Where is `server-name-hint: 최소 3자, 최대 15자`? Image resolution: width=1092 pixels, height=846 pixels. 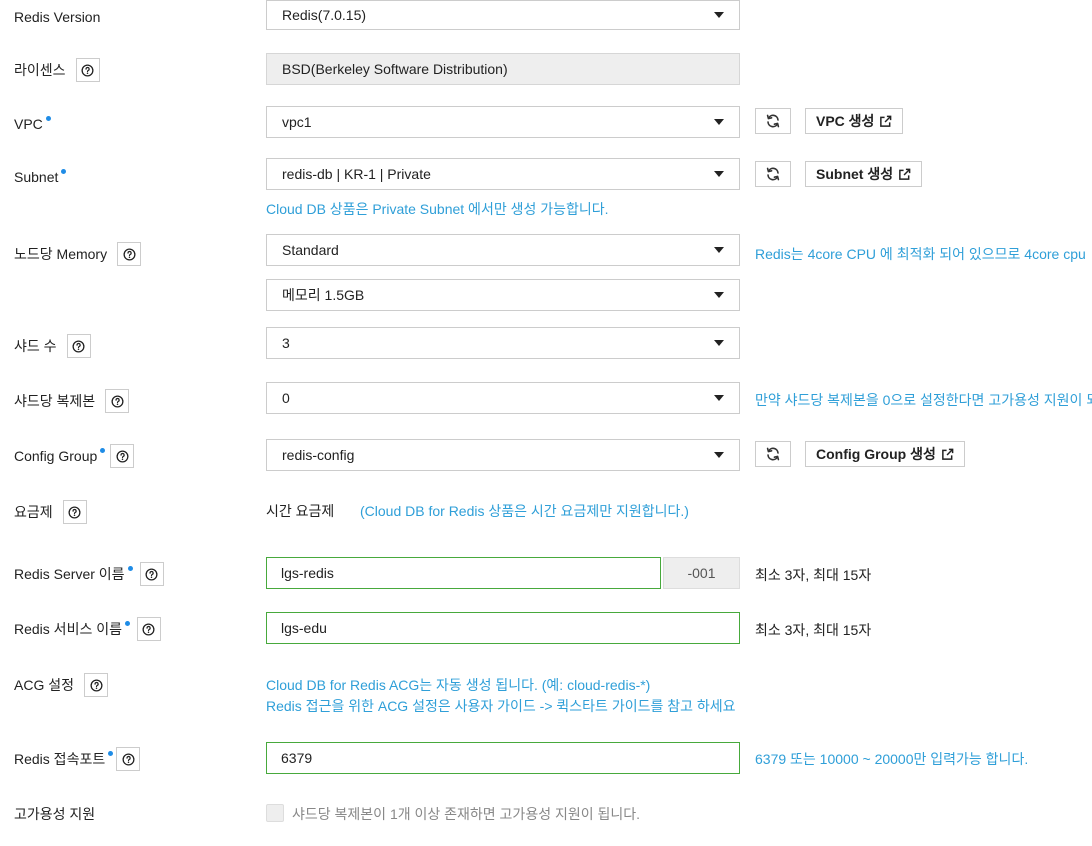 server-name-hint: 최소 3자, 최대 15자 is located at coordinates (813, 575).